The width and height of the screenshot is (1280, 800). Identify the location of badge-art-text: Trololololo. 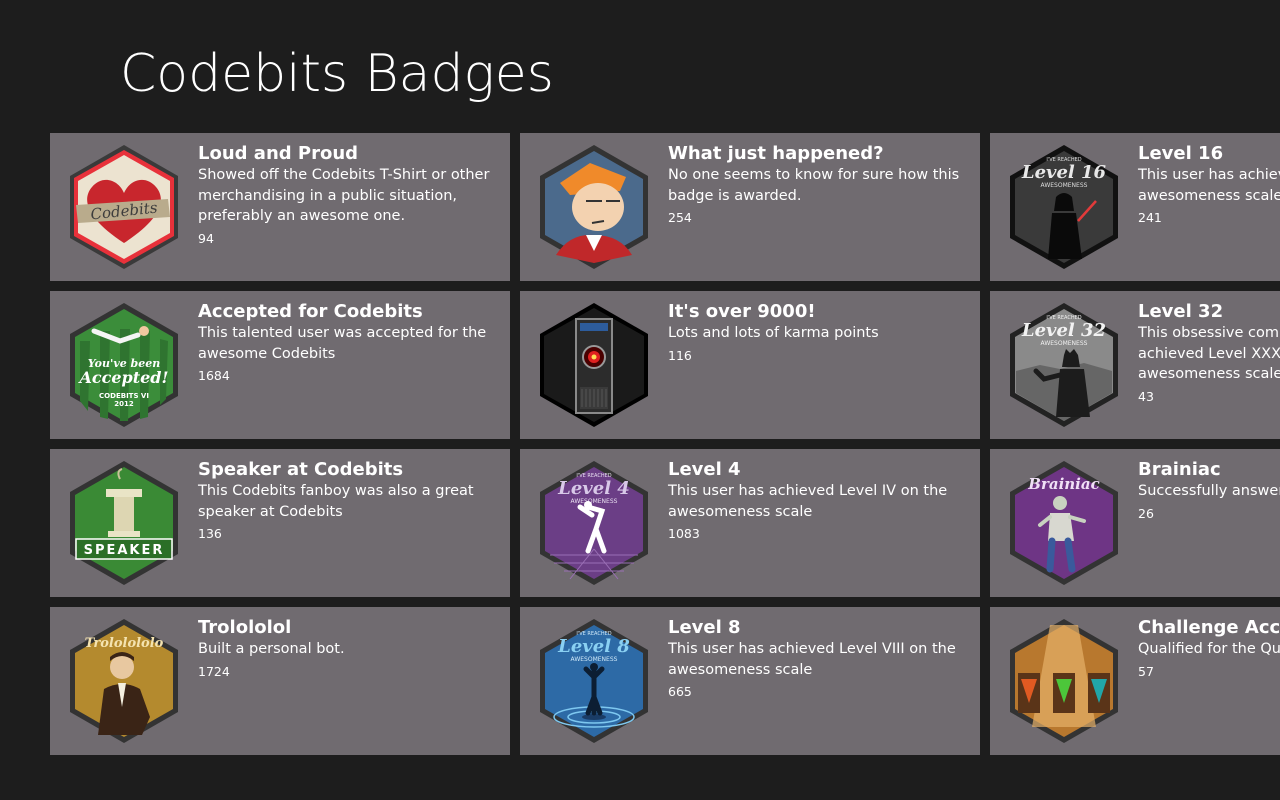
(124, 643).